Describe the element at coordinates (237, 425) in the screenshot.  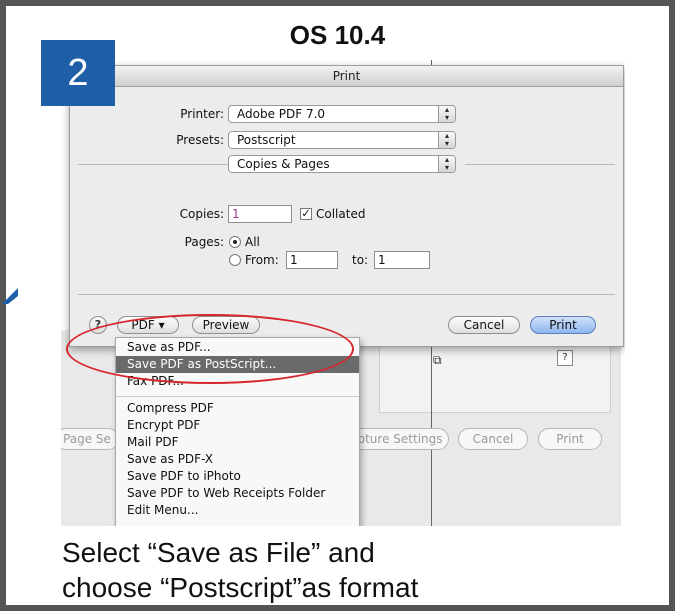
I see `menu-item-encrypt-pdf: Encrypt PDF` at that location.